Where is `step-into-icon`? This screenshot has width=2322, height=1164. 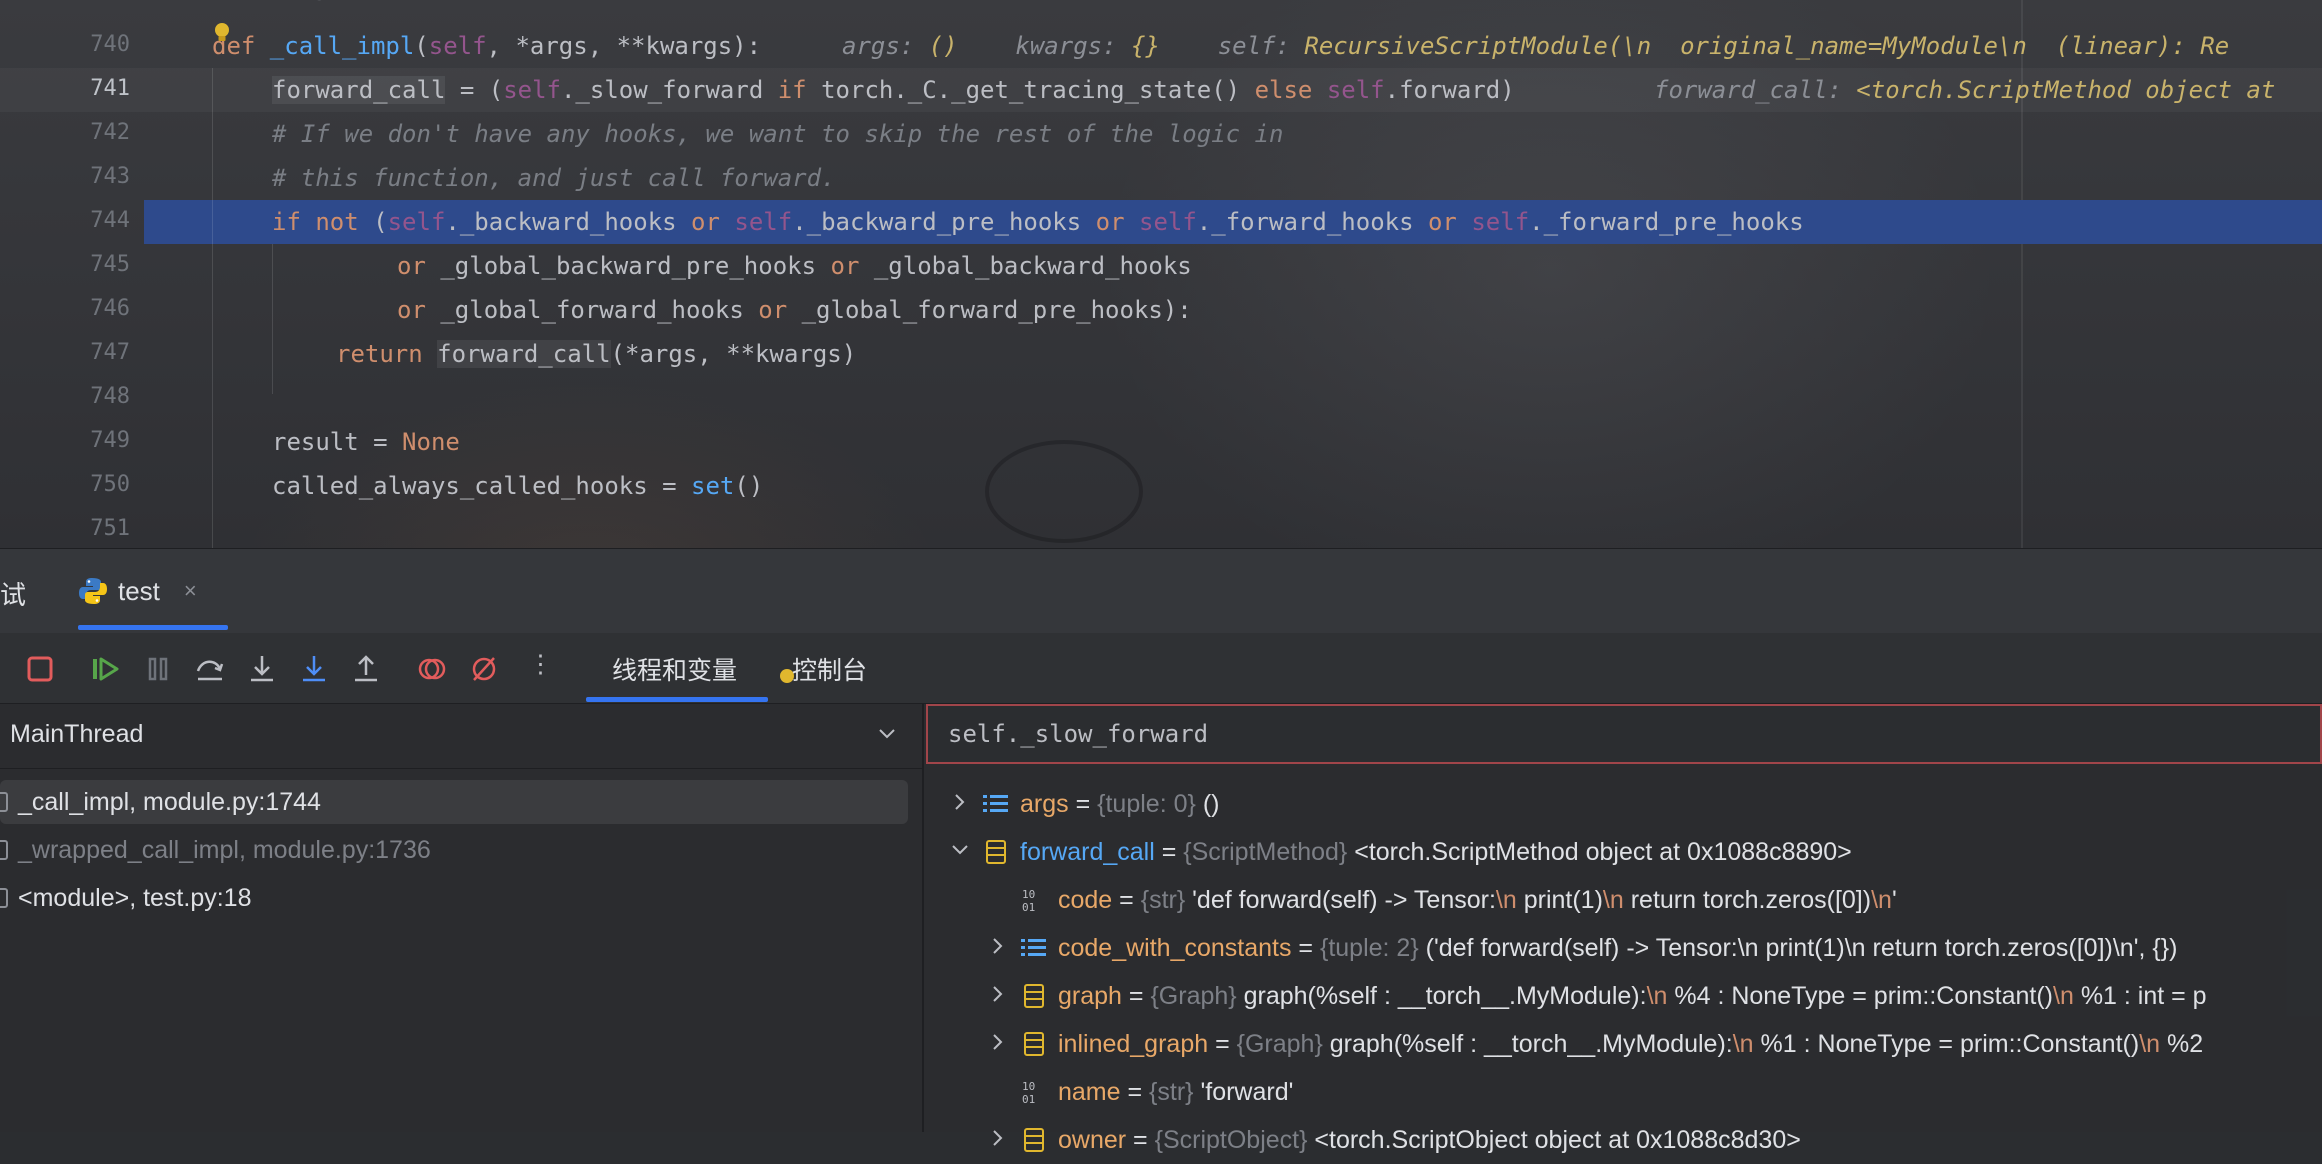 step-into-icon is located at coordinates (262, 669).